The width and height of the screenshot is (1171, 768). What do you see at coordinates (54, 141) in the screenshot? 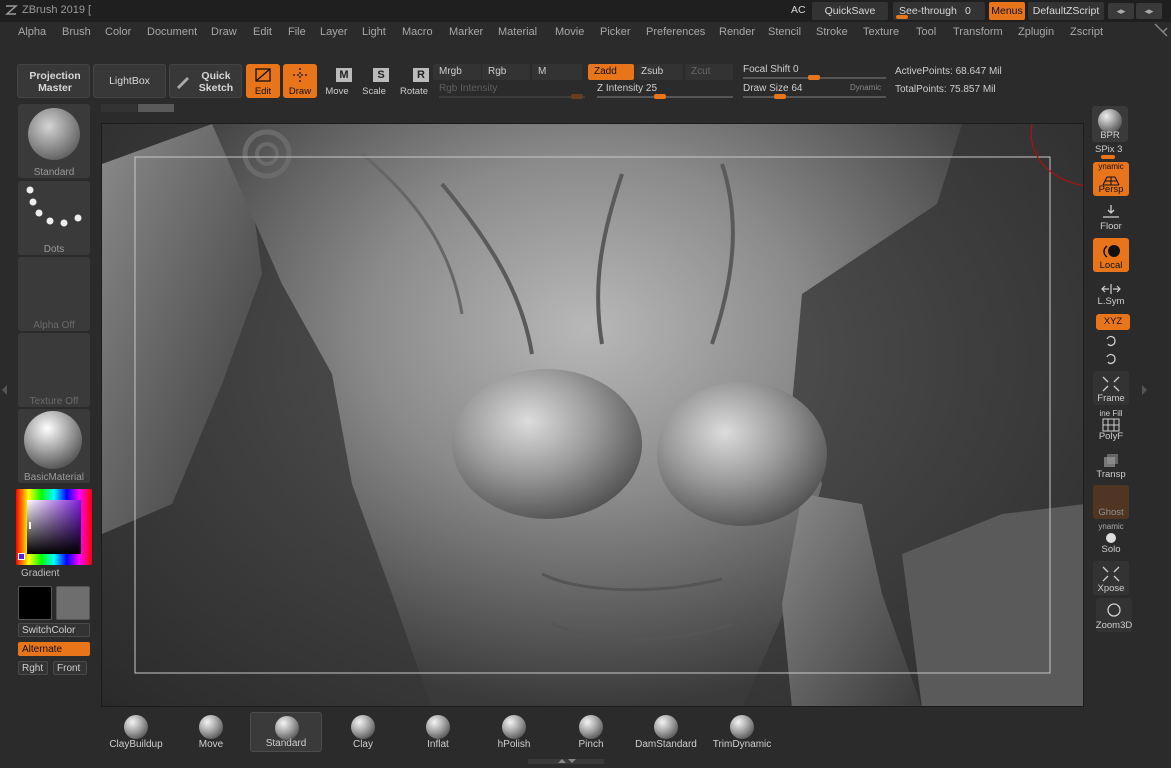
I see `brush-thumbnail: Standard` at bounding box center [54, 141].